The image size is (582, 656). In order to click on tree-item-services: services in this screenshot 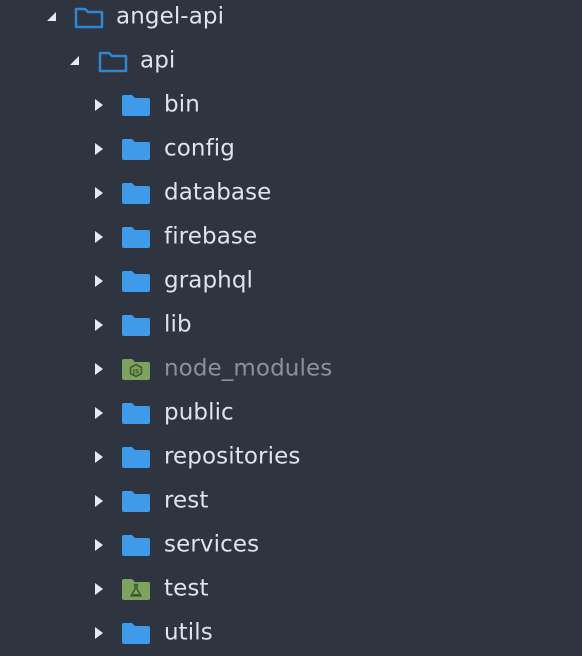, I will do `click(291, 545)`.